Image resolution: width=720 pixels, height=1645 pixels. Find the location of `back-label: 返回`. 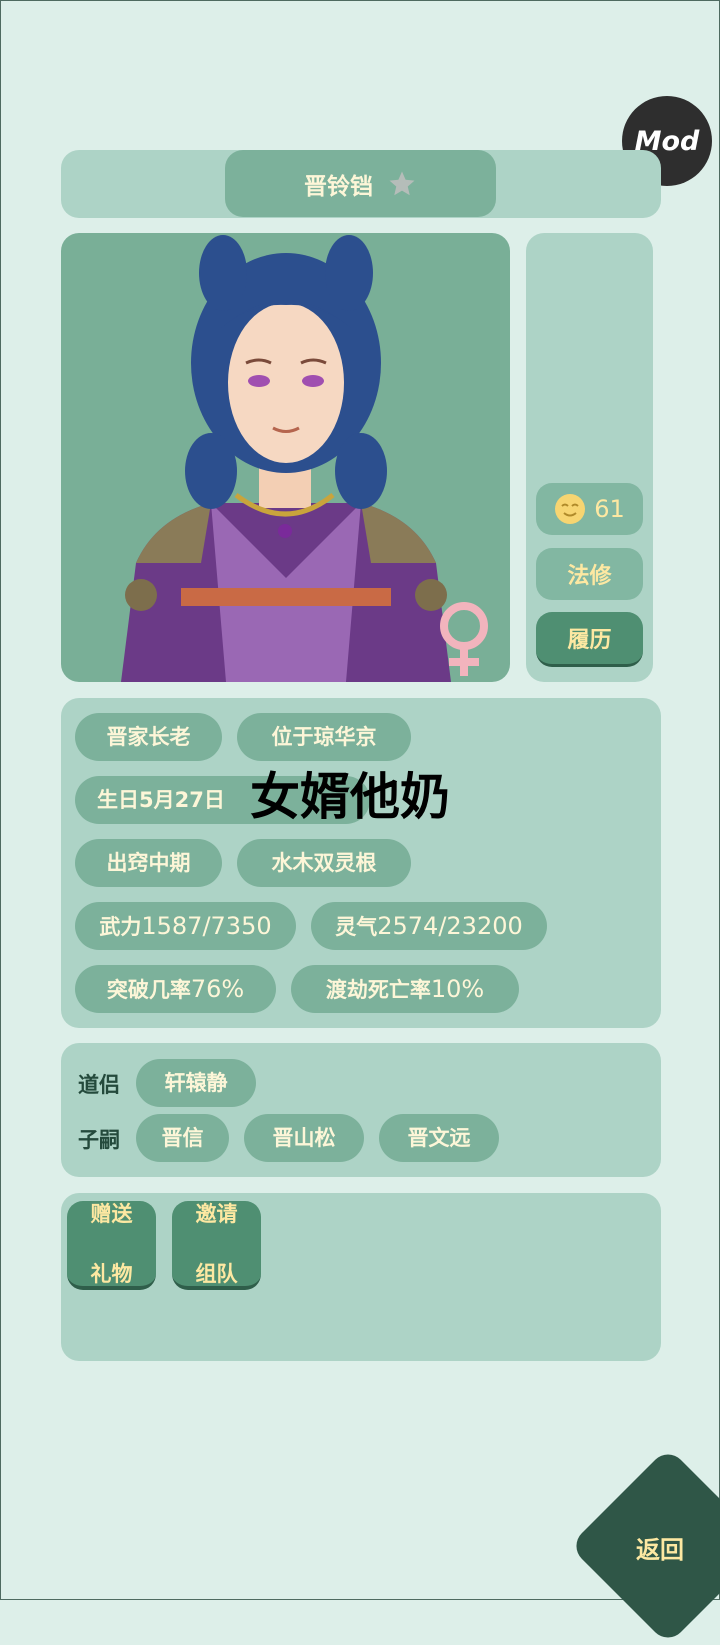

back-label: 返回 is located at coordinates (660, 1547).